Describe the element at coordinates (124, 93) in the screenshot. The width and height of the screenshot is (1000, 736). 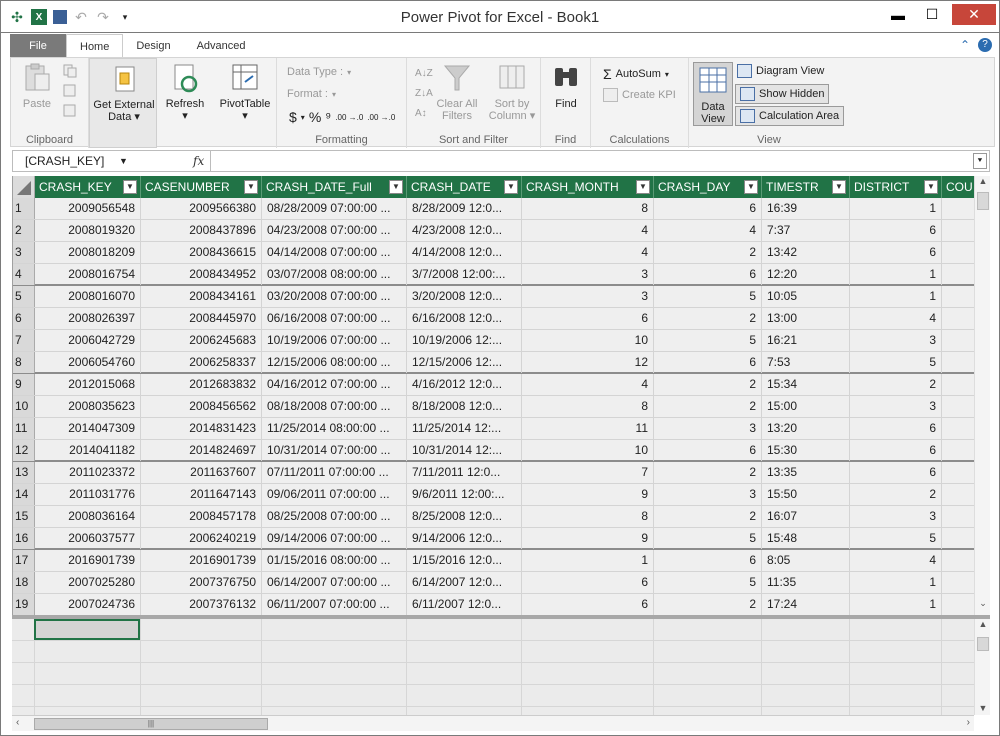
I see `get-external-data-button: Get External Data ▾` at that location.